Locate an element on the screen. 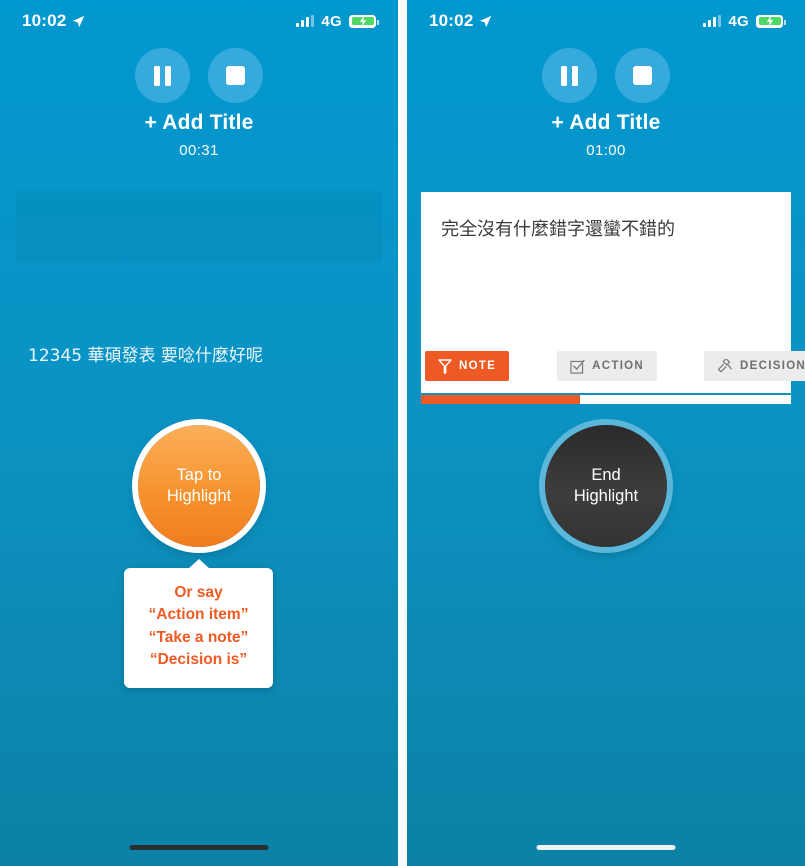  tap-to-highlight-button: Tap to Highlight is located at coordinates (199, 486).